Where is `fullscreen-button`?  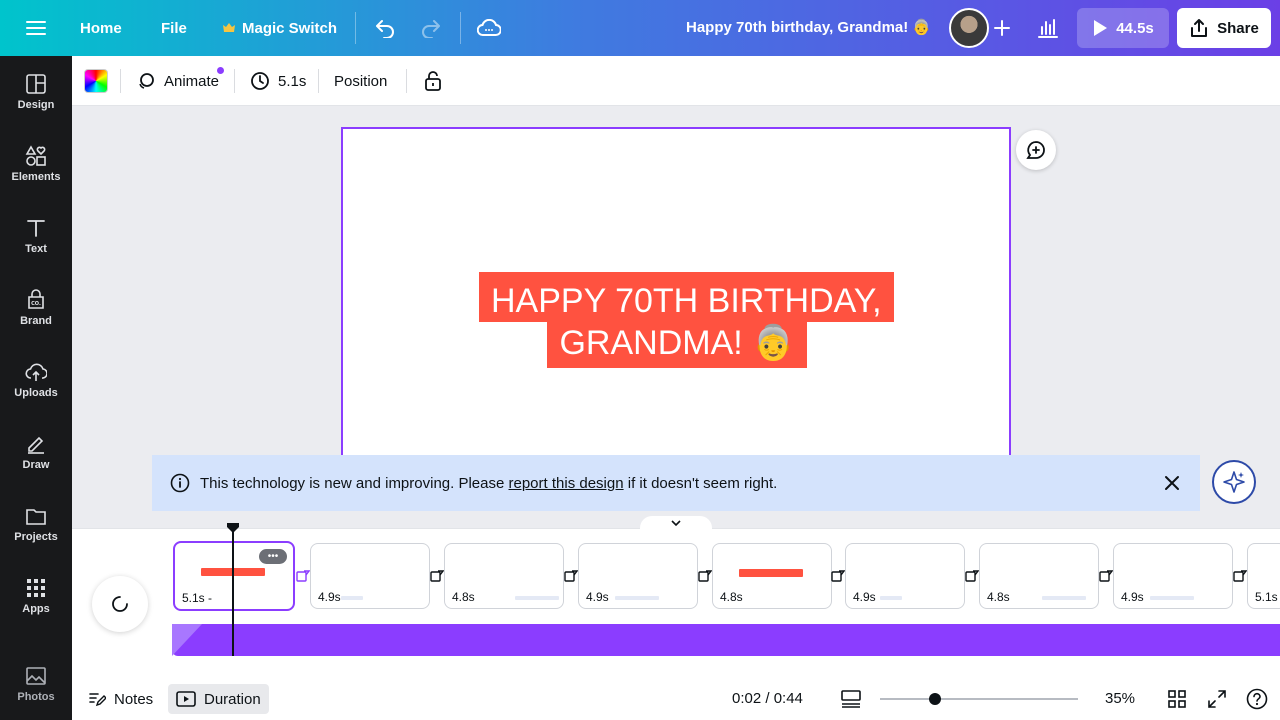
fullscreen-button is located at coordinates (1217, 699).